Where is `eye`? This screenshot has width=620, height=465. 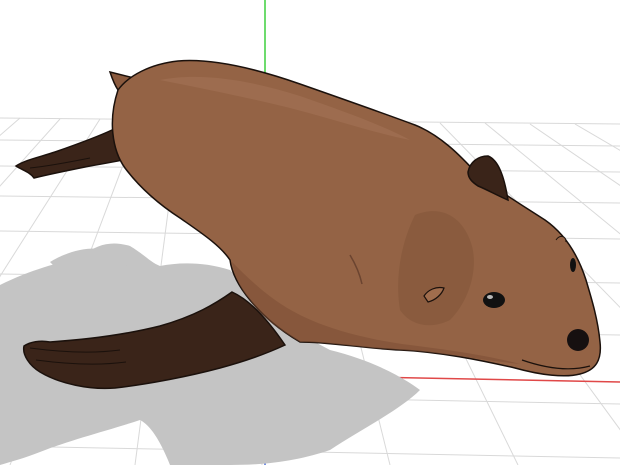 eye is located at coordinates (494, 300).